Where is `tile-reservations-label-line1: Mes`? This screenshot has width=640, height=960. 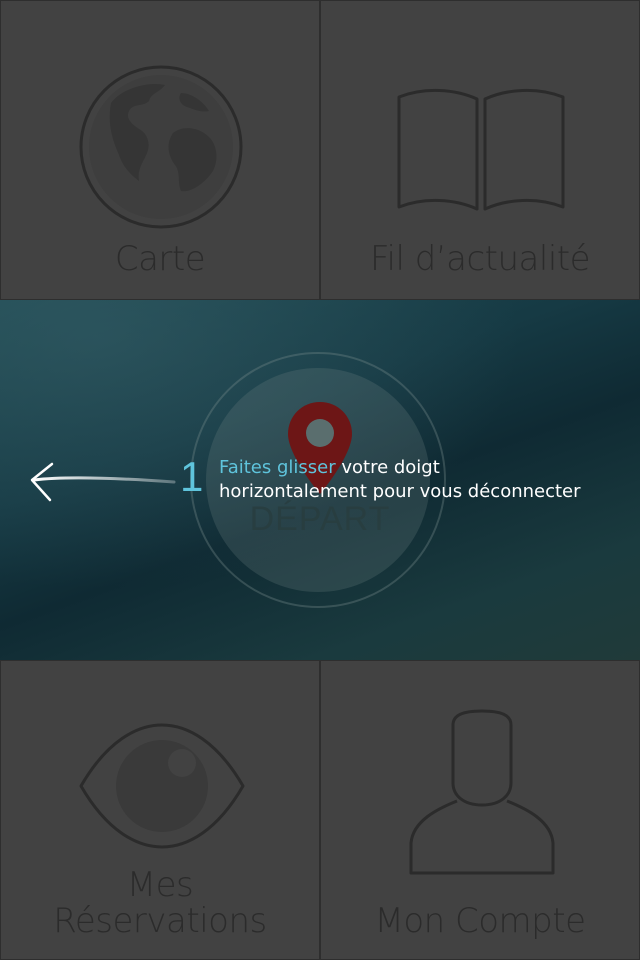 tile-reservations-label-line1: Mes is located at coordinates (160, 885).